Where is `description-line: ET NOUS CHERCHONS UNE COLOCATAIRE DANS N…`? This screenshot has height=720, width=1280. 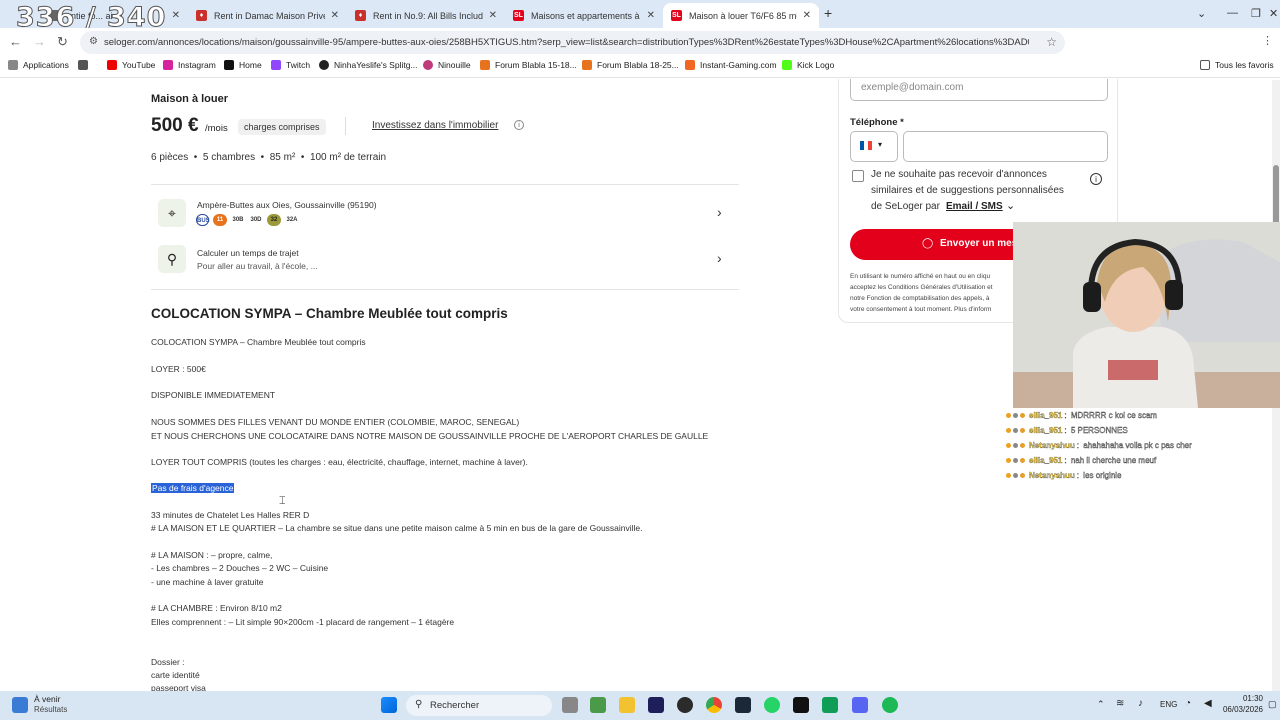
description-line: ET NOUS CHERCHONS UNE COLOCATAIRE DANS N… is located at coordinates (430, 436).